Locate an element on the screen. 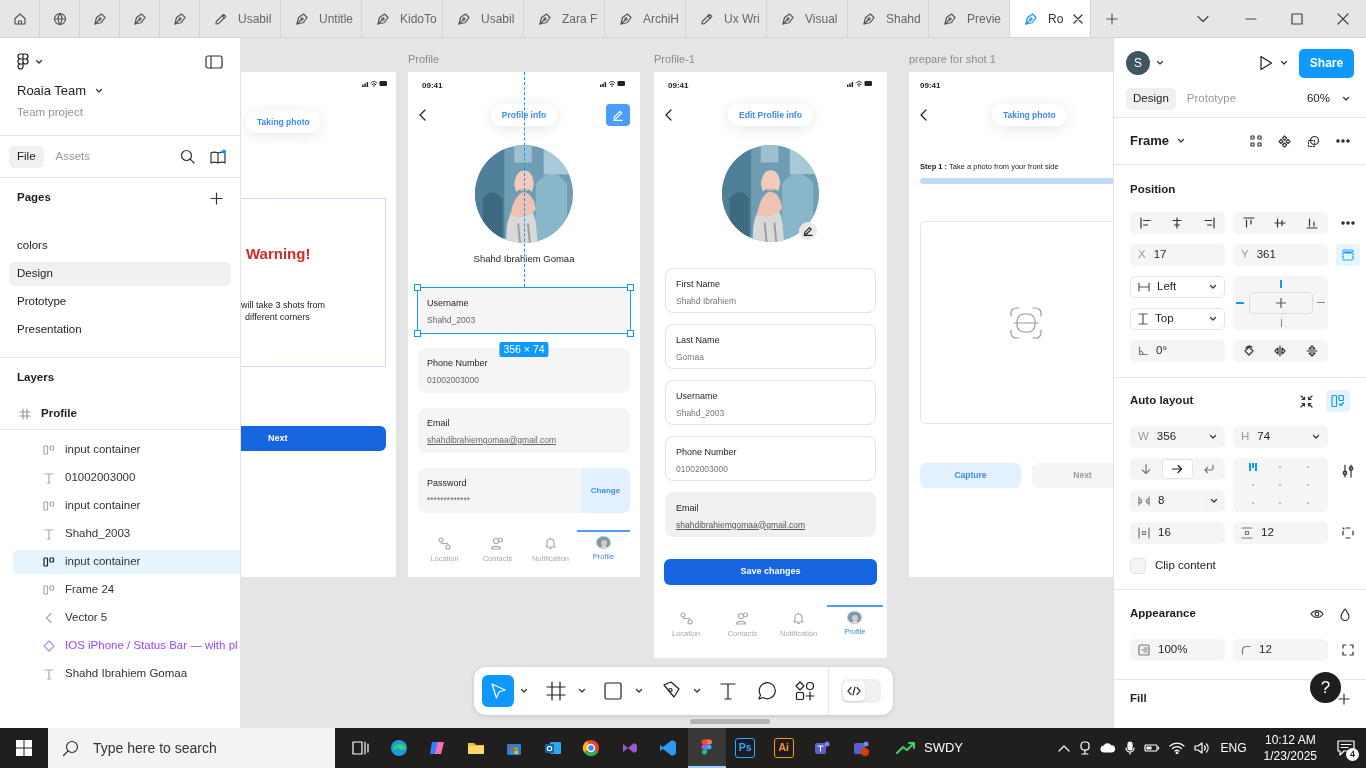 The image size is (1366, 768). opacity-field: 100% is located at coordinates (1177, 650).